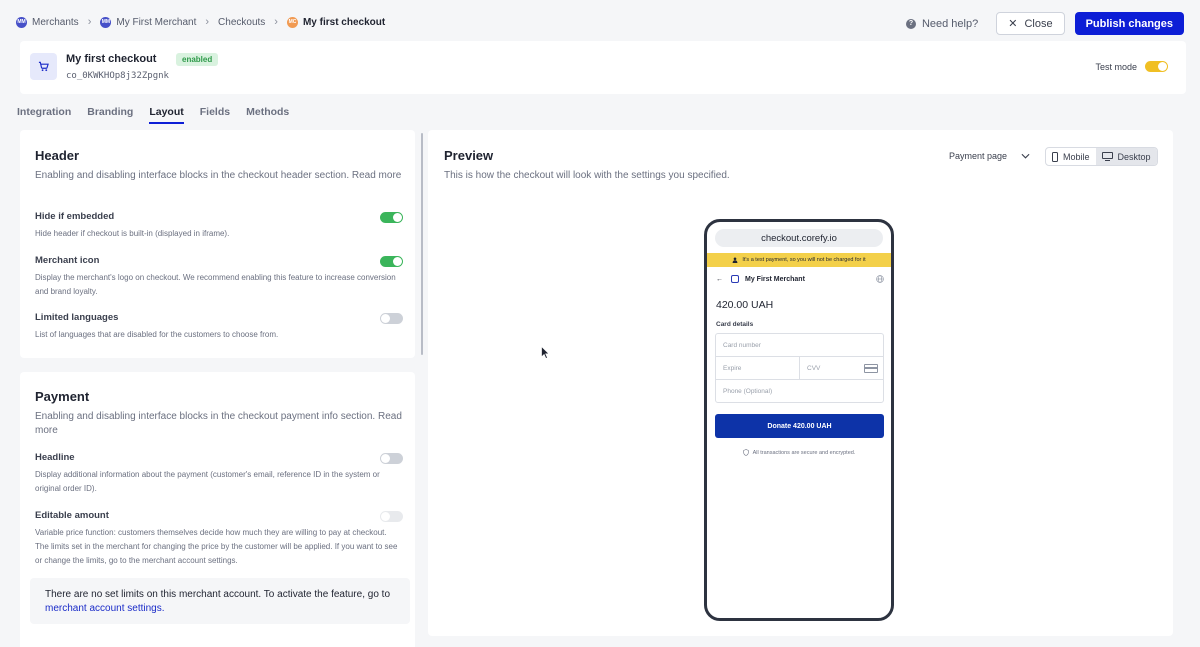  I want to click on tab-methods: Methods, so click(267, 115).